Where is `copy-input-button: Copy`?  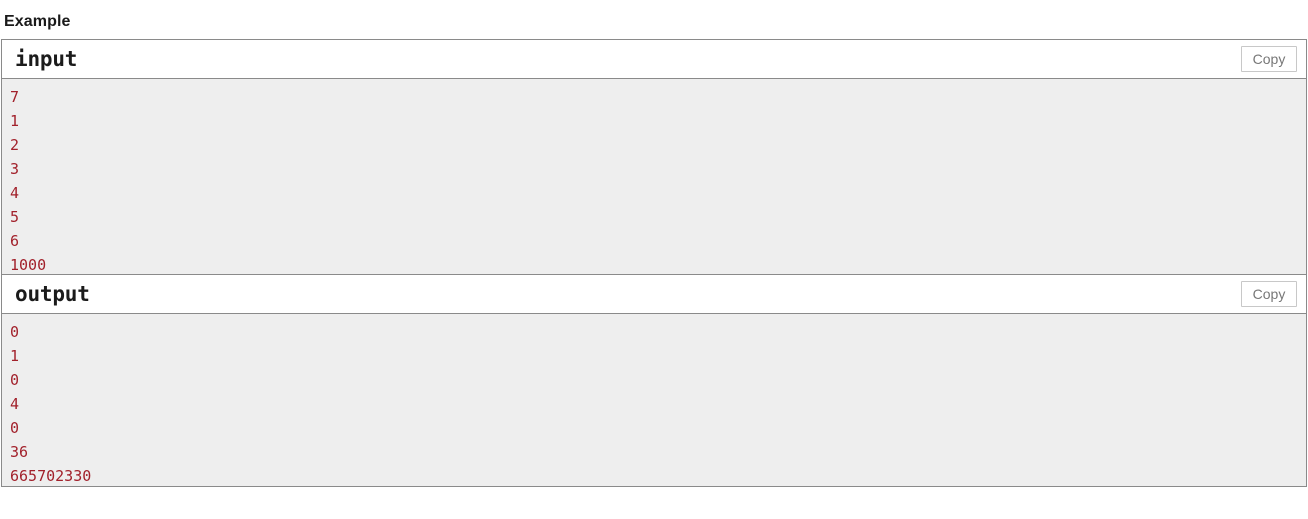
copy-input-button: Copy is located at coordinates (1269, 59).